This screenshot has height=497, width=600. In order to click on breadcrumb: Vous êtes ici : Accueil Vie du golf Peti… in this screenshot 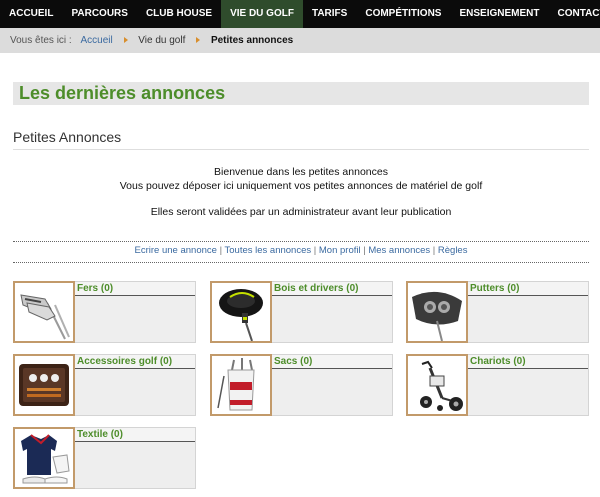, I will do `click(300, 40)`.